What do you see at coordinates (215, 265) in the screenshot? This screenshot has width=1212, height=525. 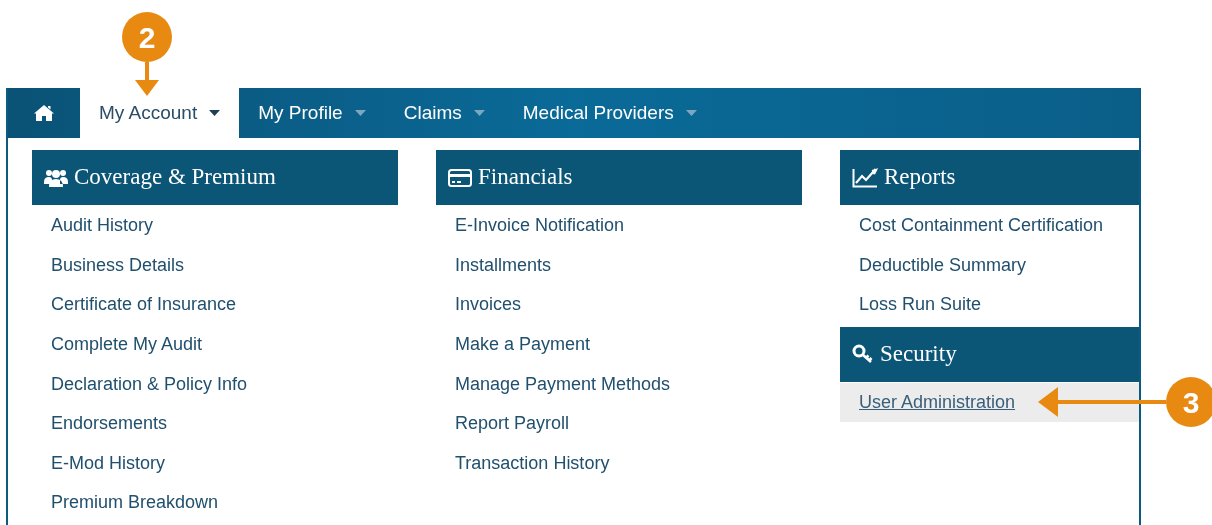 I see `menu-link: Business Details` at bounding box center [215, 265].